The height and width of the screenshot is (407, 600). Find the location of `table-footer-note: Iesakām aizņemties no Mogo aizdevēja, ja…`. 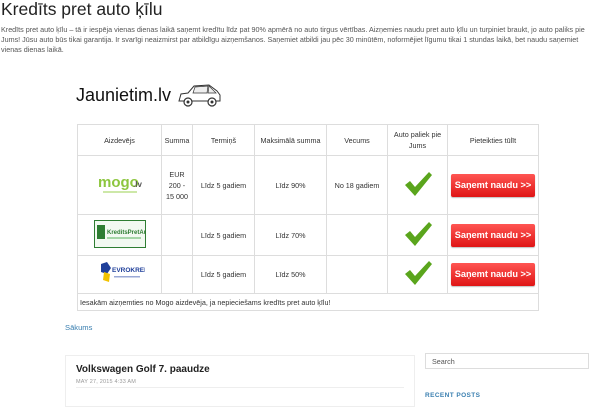

table-footer-note: Iesakām aizņemties no Mogo aizdevēja, ja… is located at coordinates (308, 302).